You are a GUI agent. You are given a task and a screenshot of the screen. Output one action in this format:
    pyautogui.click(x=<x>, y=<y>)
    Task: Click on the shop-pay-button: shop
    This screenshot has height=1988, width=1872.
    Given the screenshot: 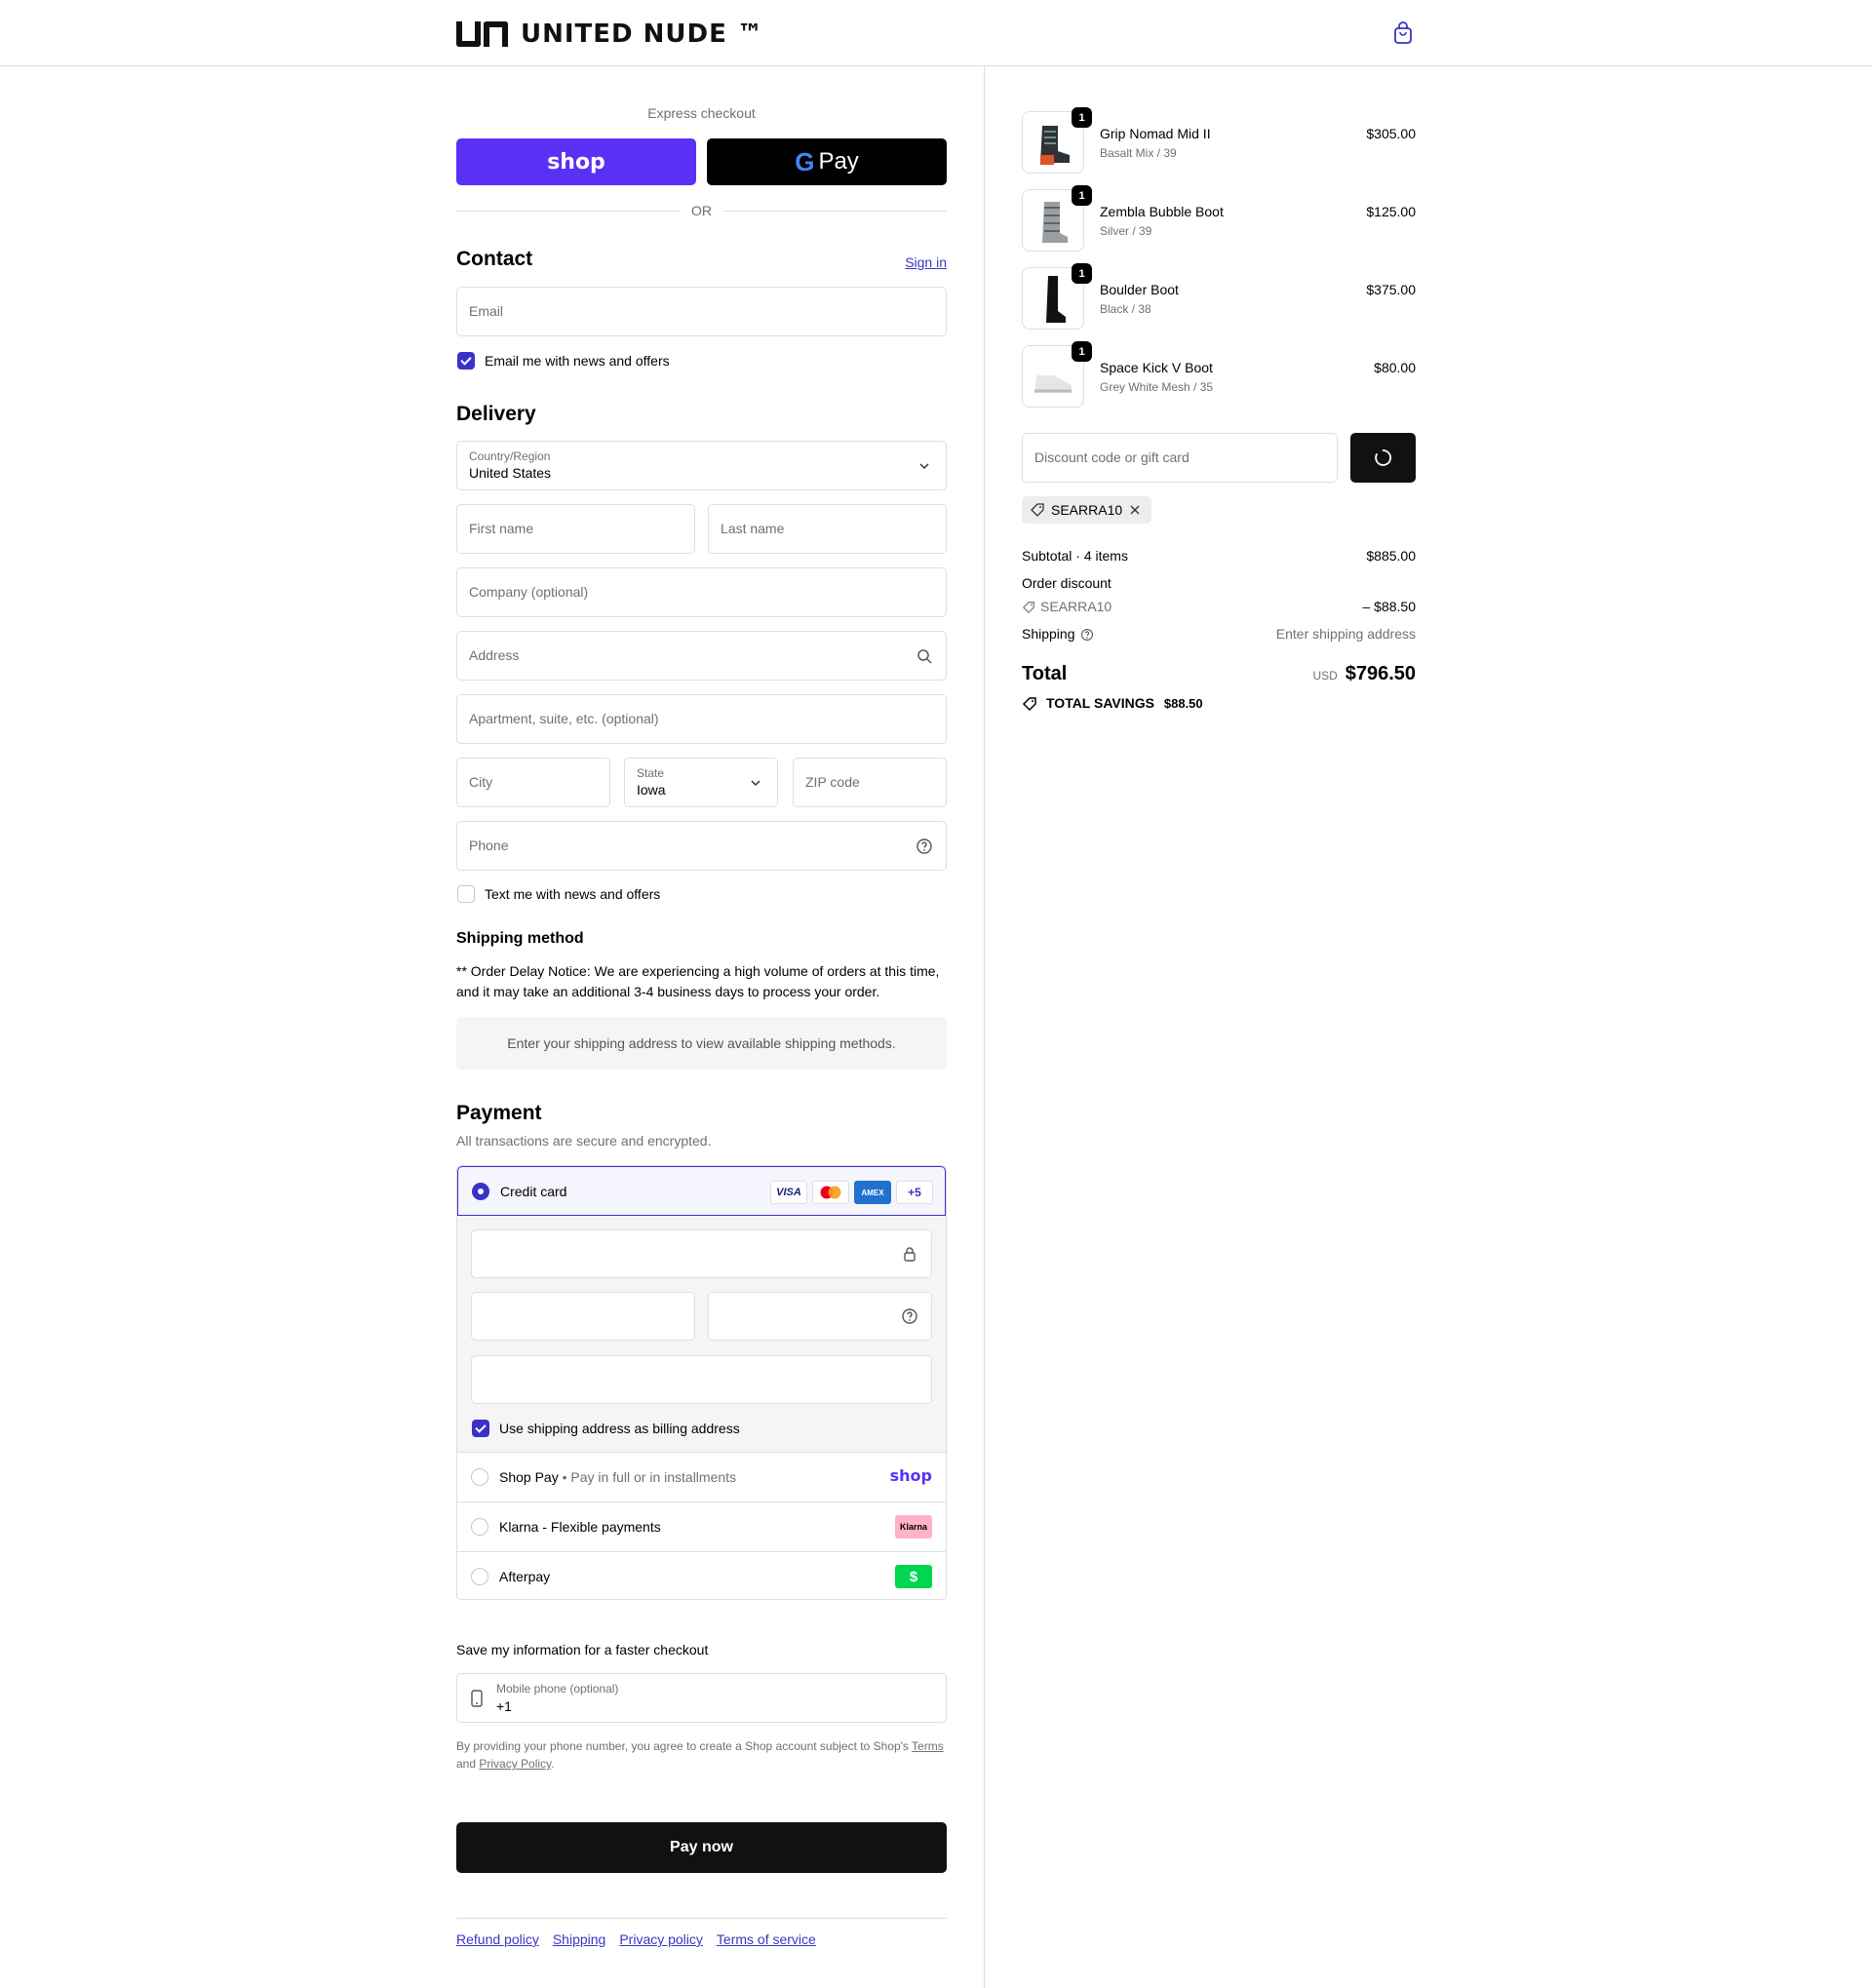 What is the action you would take?
    pyautogui.click(x=576, y=161)
    